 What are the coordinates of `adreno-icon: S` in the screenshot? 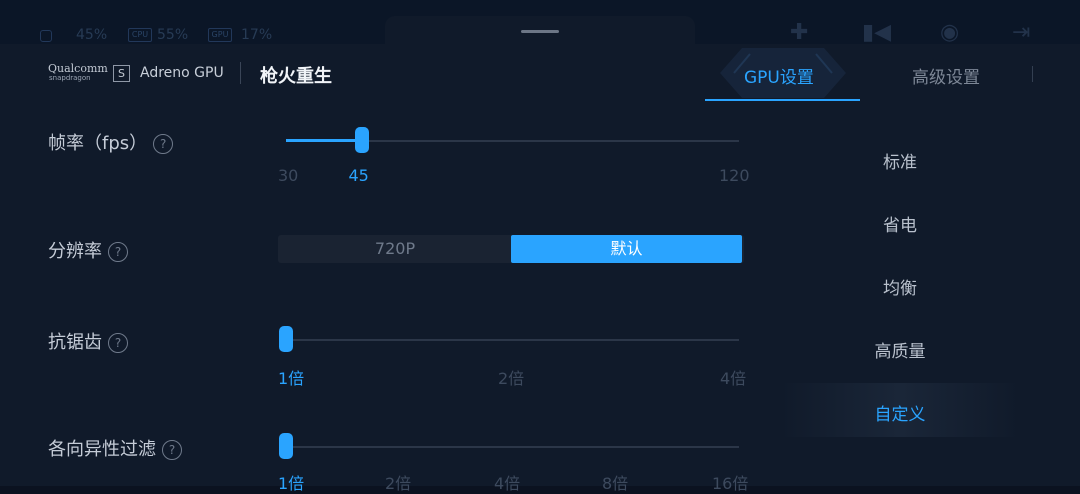 It's located at (121, 73).